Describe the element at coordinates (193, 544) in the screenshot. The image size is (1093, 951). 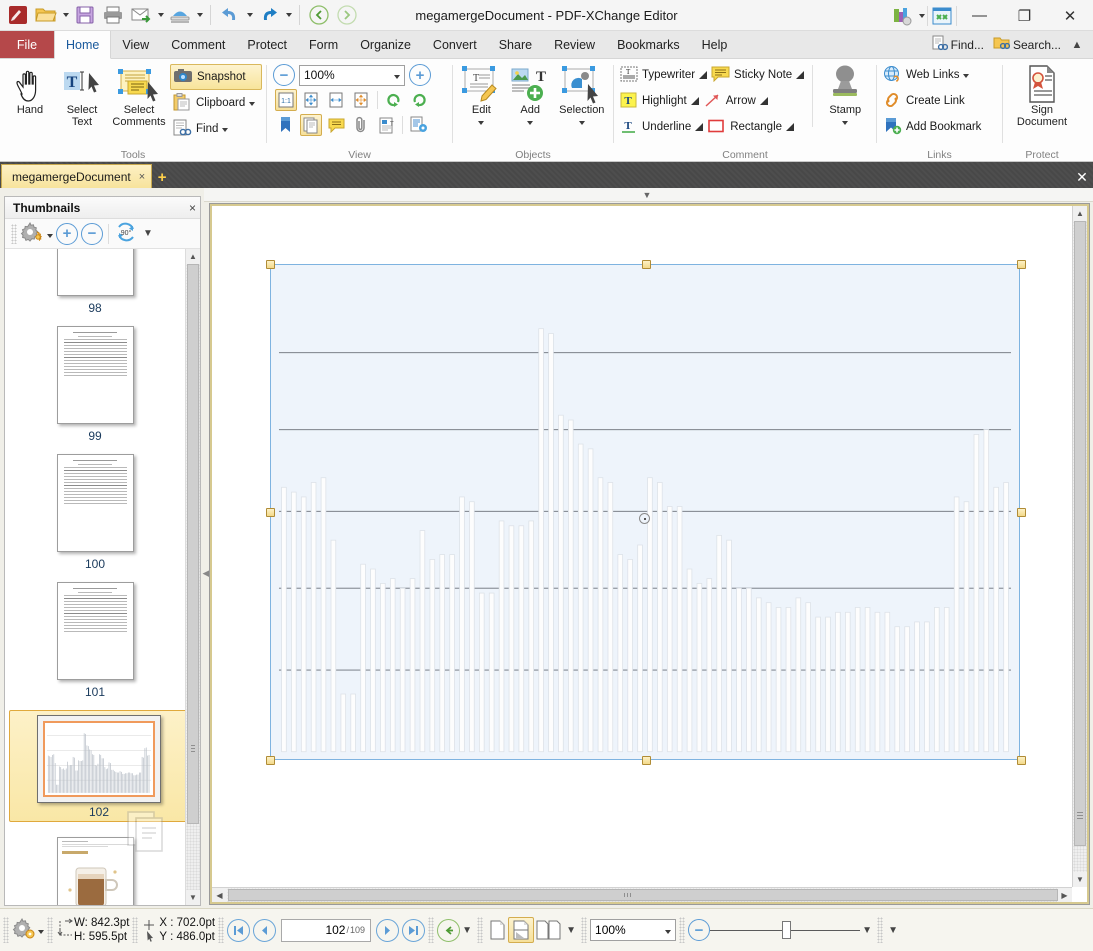
I see `thumbnails-scroll-thumb` at that location.